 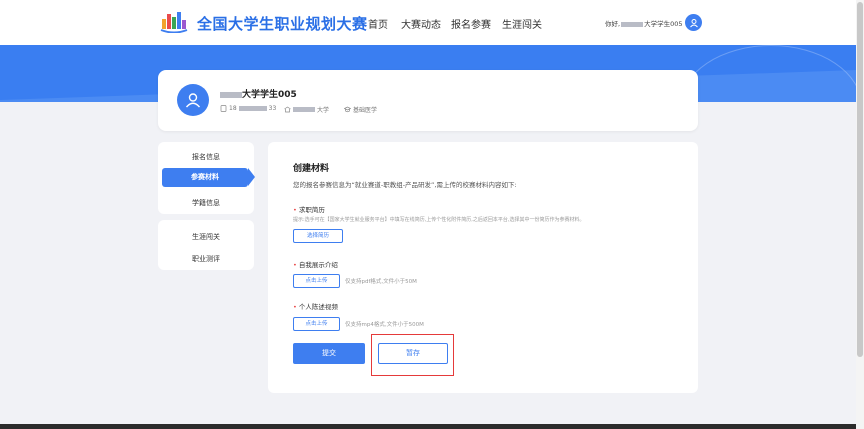 What do you see at coordinates (323, 110) in the screenshot?
I see `school-suffix: 大学` at bounding box center [323, 110].